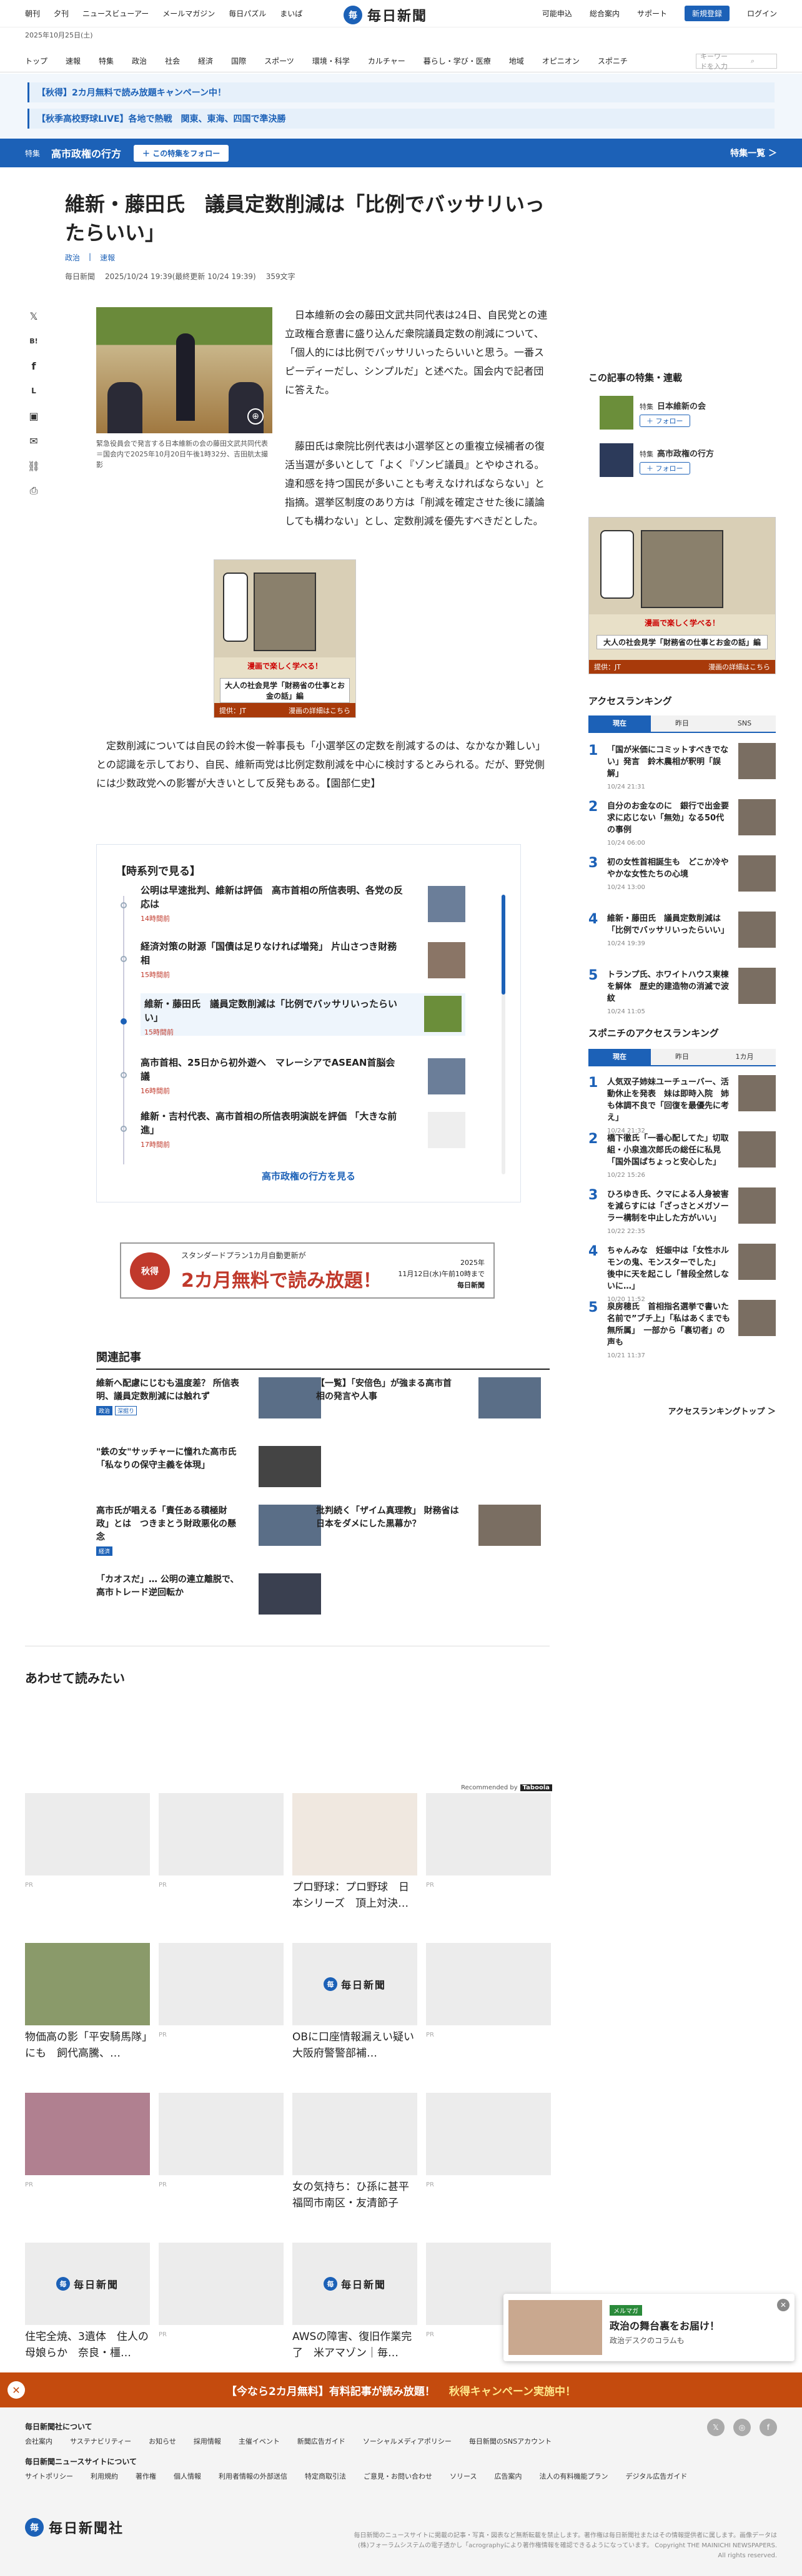  Describe the element at coordinates (247, 13) in the screenshot. I see `util-link-puzzle: 毎日パズル` at that location.